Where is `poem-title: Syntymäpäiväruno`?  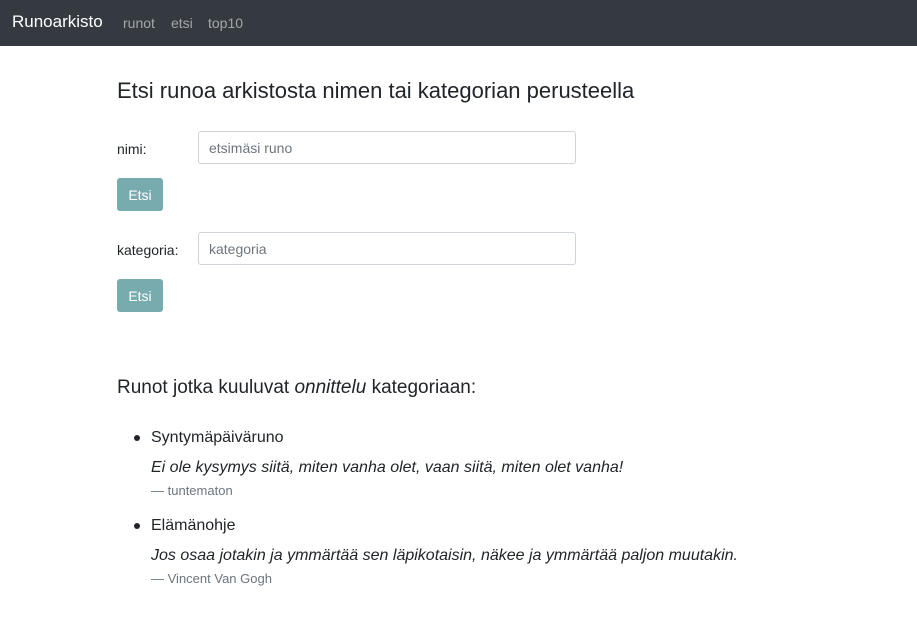
poem-title: Syntymäpäiväruno is located at coordinates (217, 437).